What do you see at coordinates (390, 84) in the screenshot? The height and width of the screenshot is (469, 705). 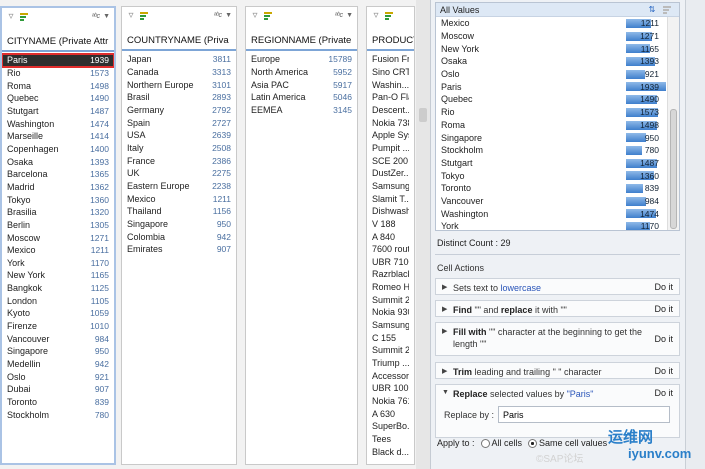 I see `table-row: Washin...M` at bounding box center [390, 84].